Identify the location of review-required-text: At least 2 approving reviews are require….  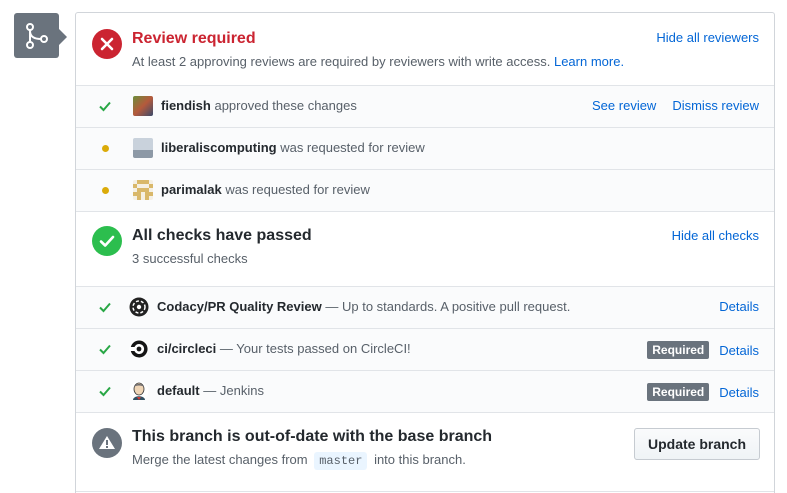
(341, 61).